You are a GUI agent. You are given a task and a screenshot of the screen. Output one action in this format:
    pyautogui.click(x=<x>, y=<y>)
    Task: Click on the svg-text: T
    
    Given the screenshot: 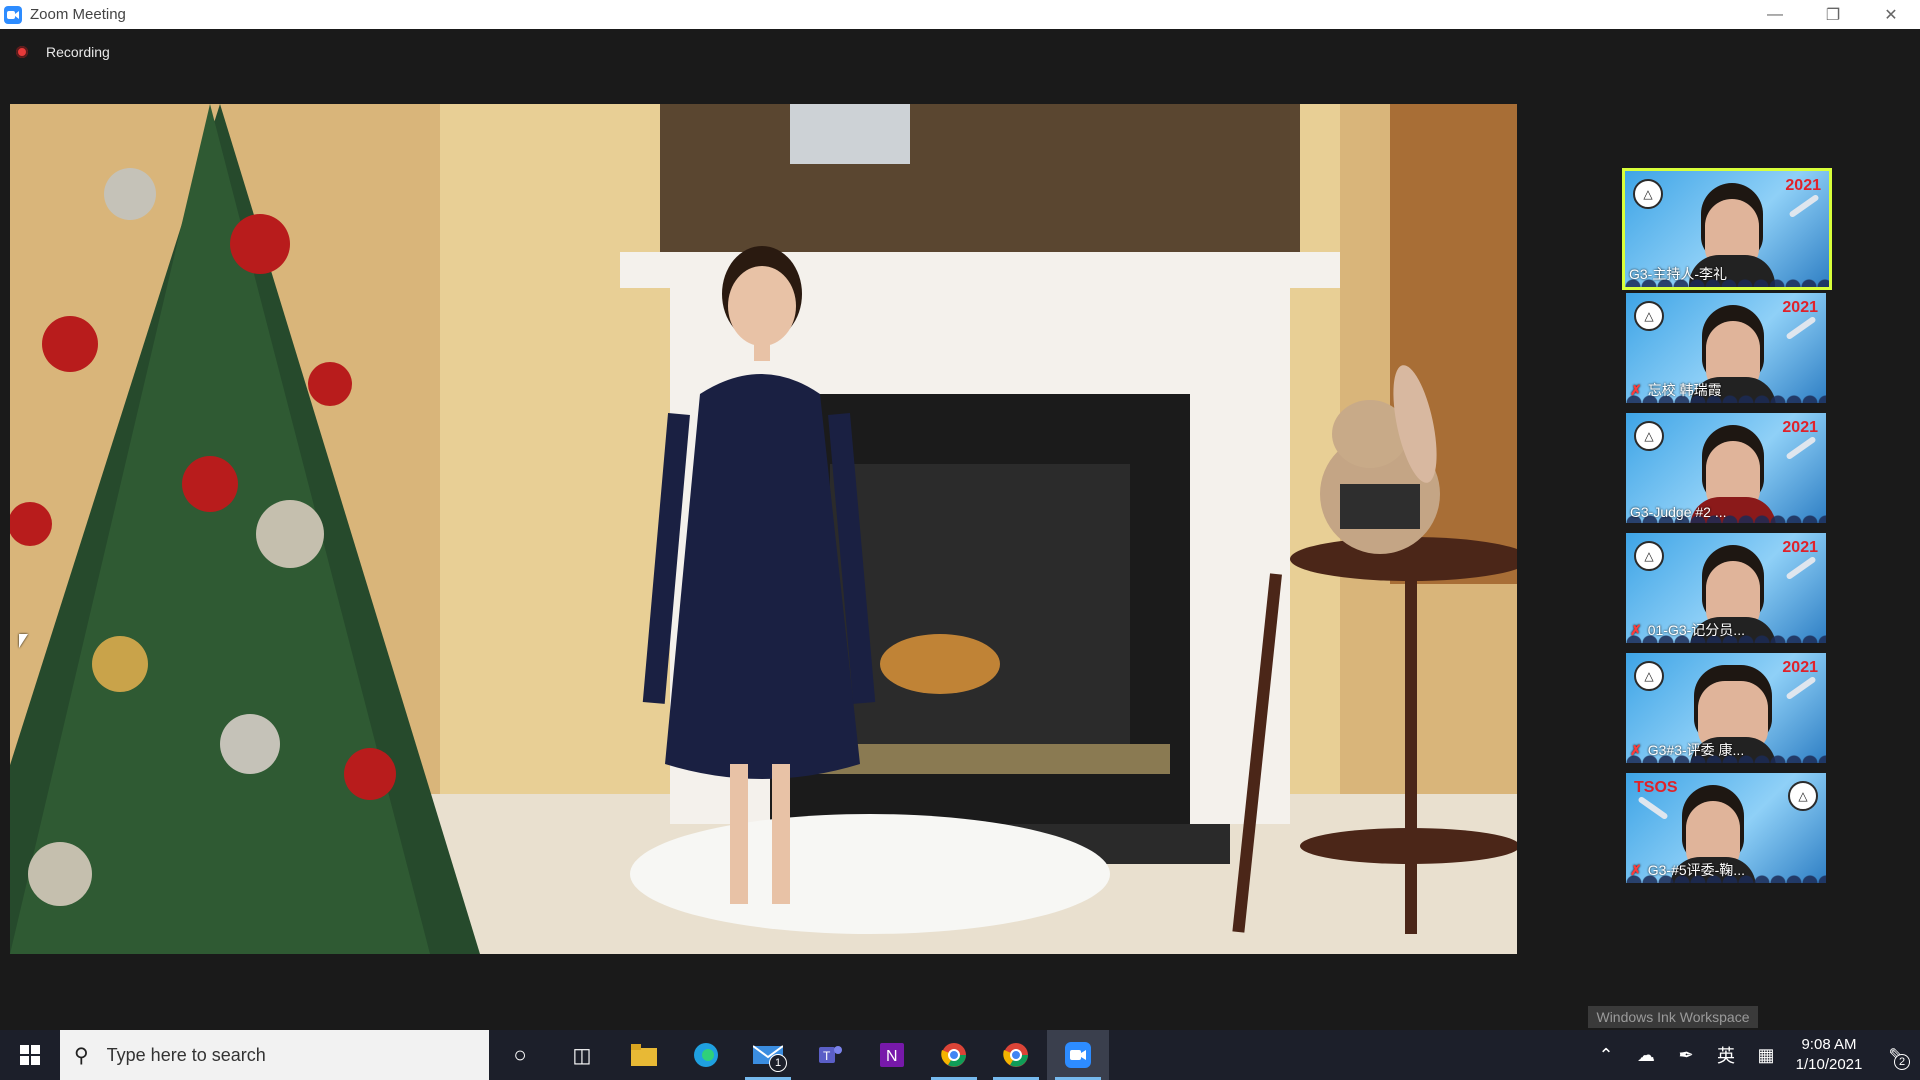 What is the action you would take?
    pyautogui.click(x=827, y=1056)
    